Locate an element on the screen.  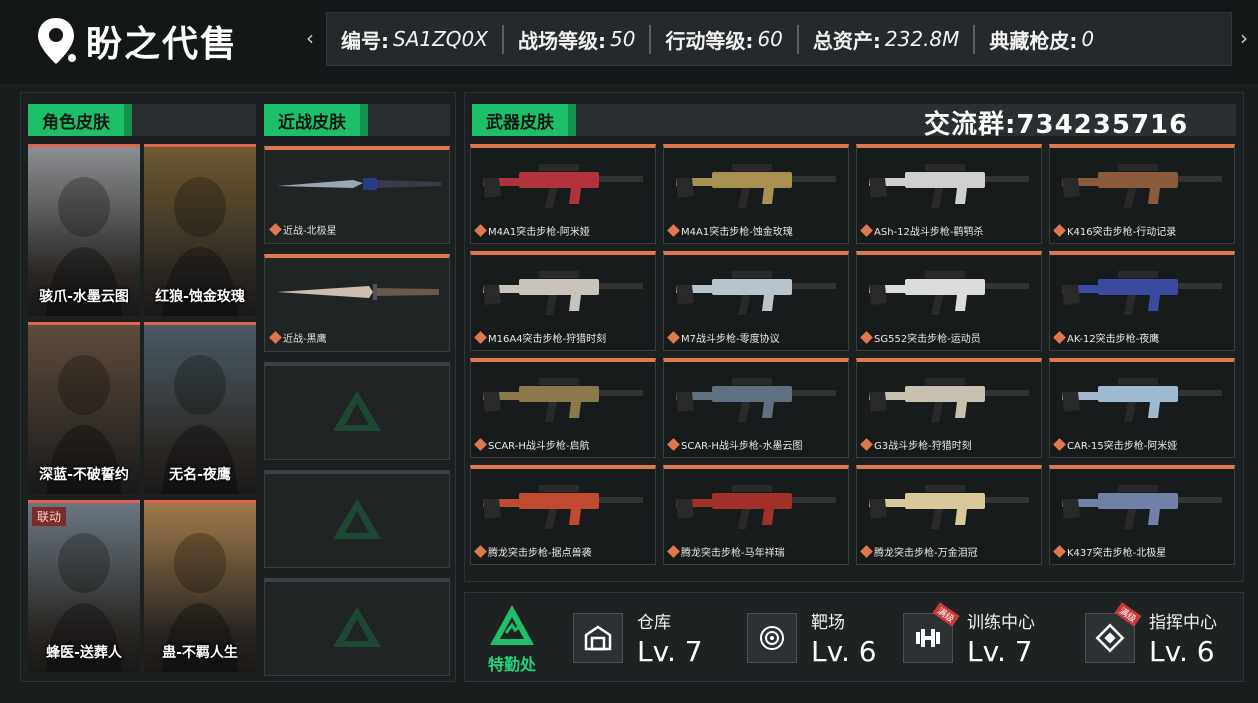
weapon-label: M4A1突击步枪-蚀金玫瑰 is located at coordinates (730, 230).